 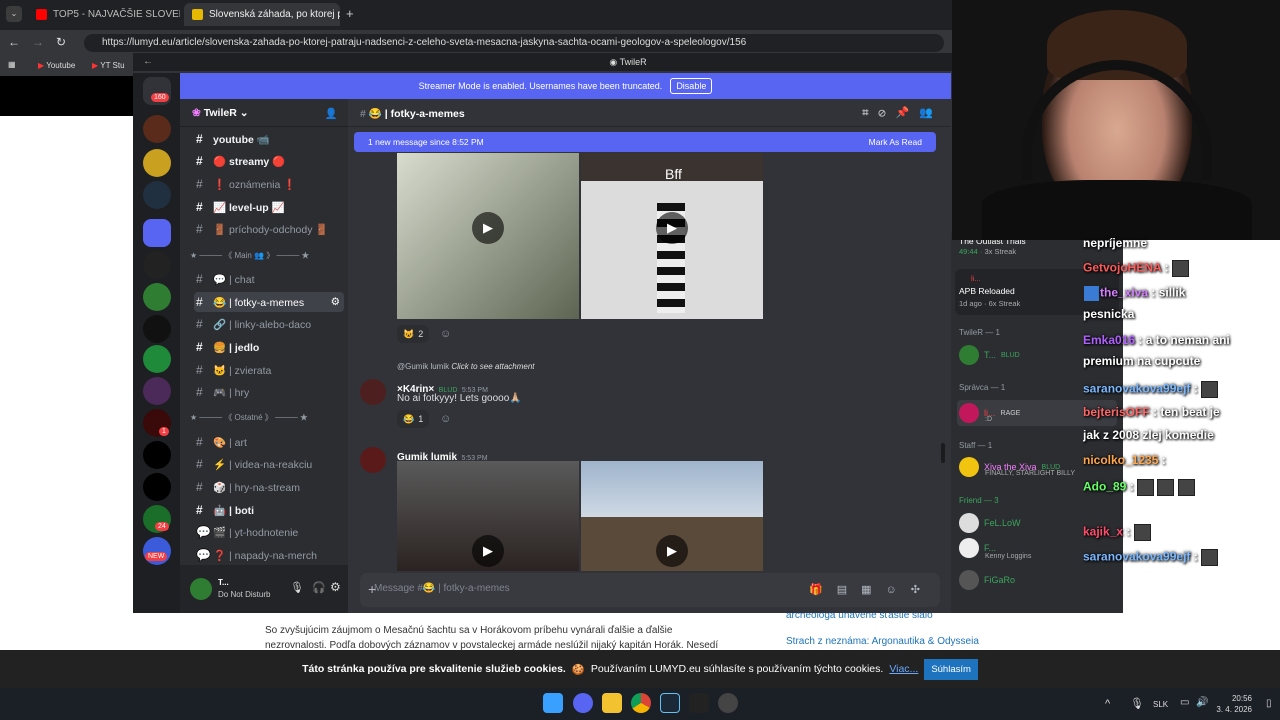 What do you see at coordinates (269, 229) in the screenshot?
I see `channel-prichody: # 🚪 príchody-odchody 🚪` at bounding box center [269, 229].